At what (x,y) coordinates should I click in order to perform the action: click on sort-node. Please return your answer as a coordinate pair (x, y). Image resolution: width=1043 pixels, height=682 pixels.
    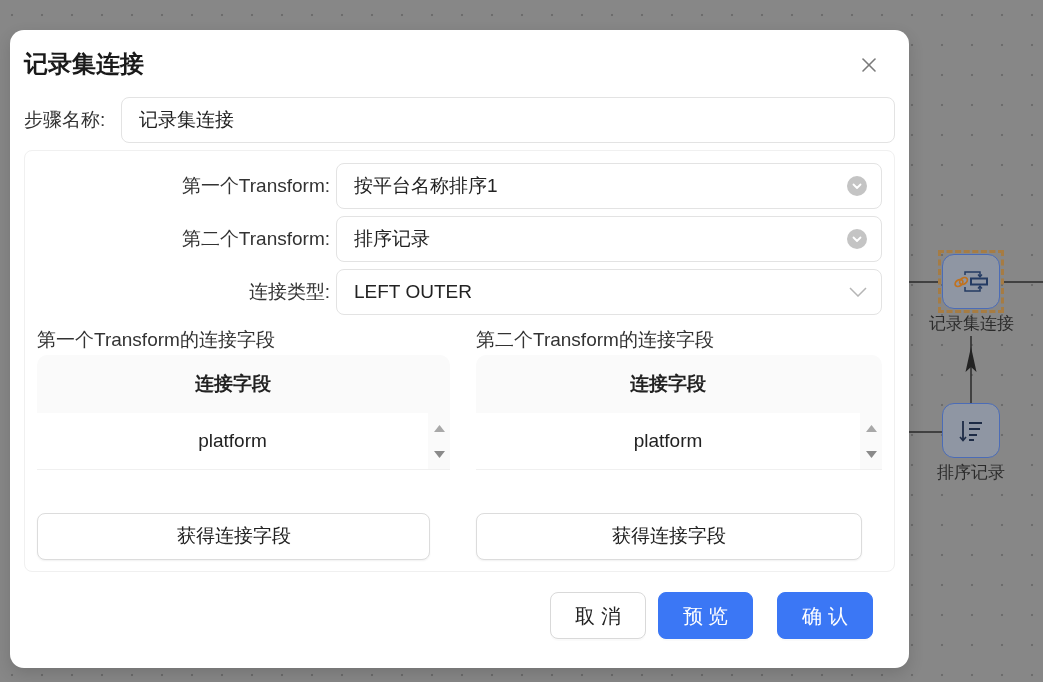
    Looking at the image, I should click on (971, 430).